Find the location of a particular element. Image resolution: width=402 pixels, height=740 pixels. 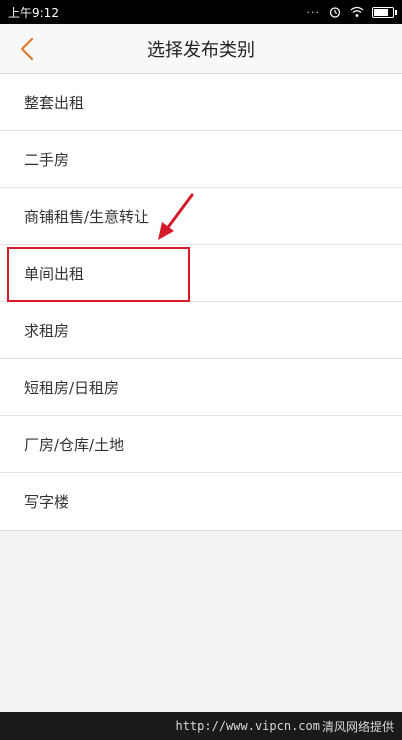

category-item-office-building: 写字楼 is located at coordinates (201, 501).